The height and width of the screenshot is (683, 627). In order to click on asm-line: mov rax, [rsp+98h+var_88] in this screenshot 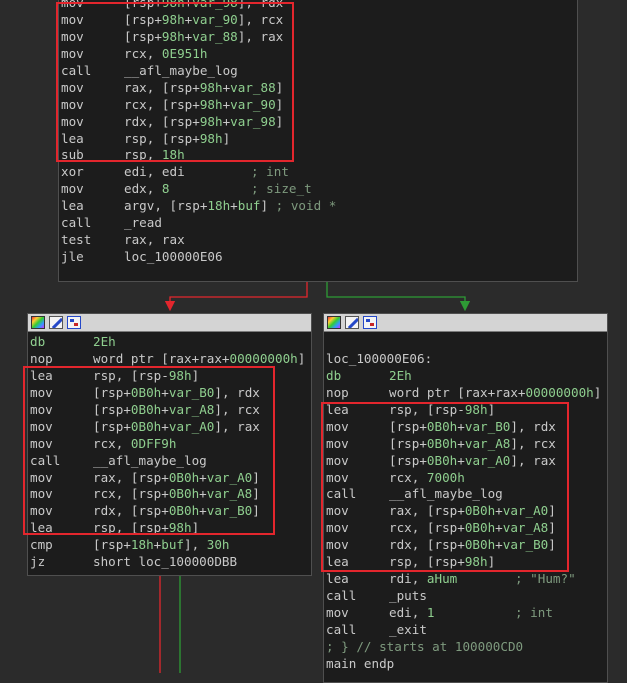, I will do `click(319, 88)`.